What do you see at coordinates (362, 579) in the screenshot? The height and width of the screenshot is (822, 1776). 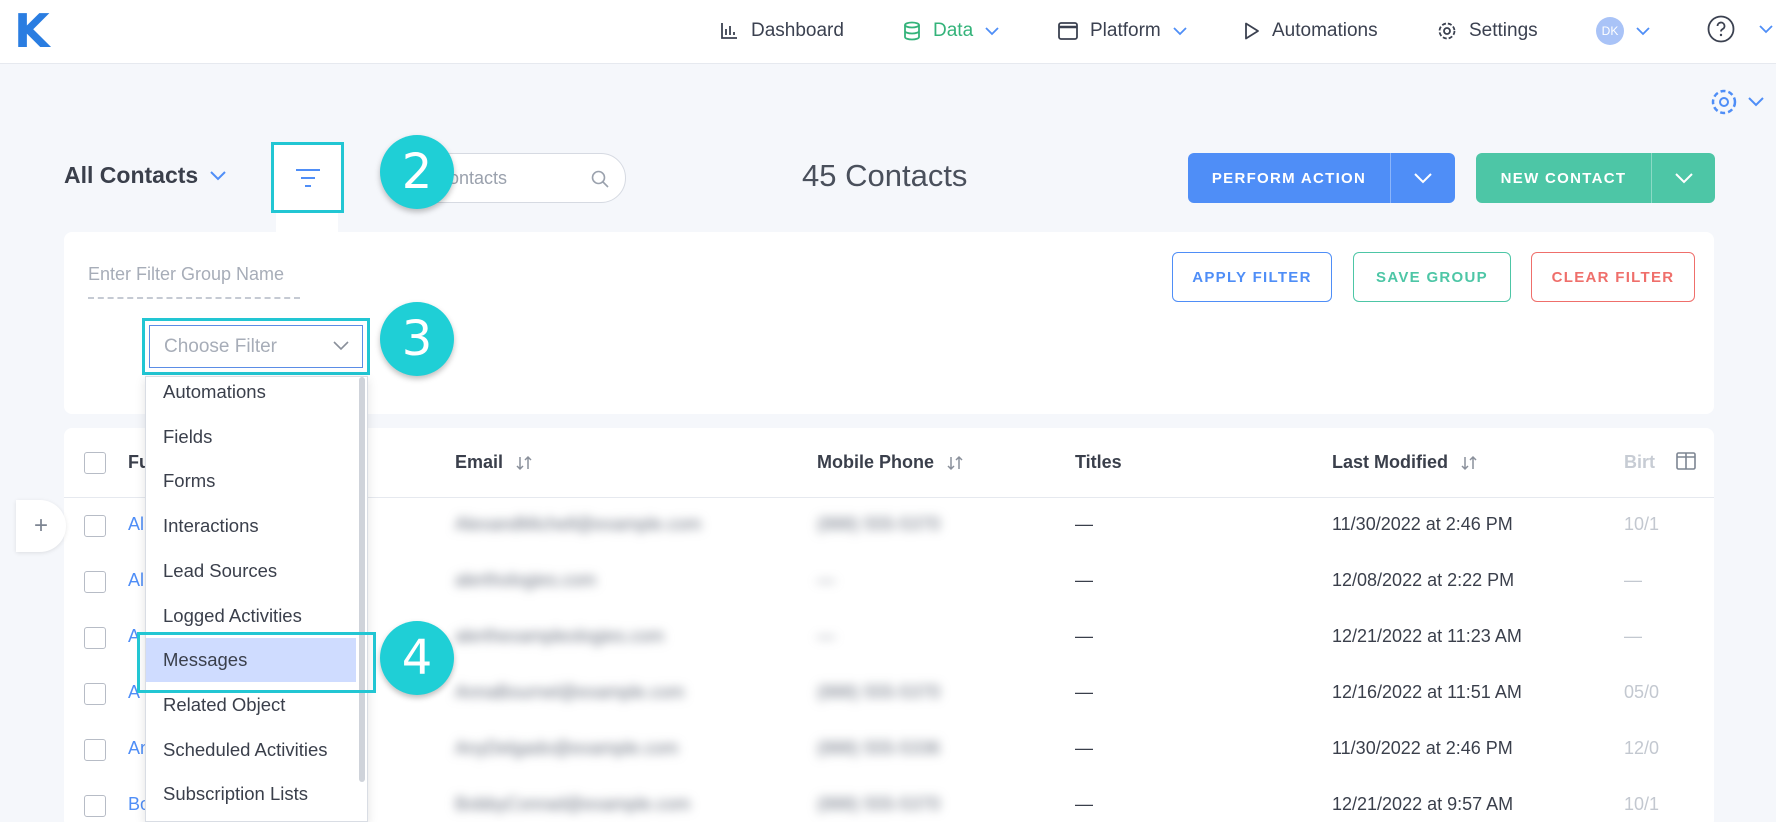 I see `dropdown-scrollbar` at bounding box center [362, 579].